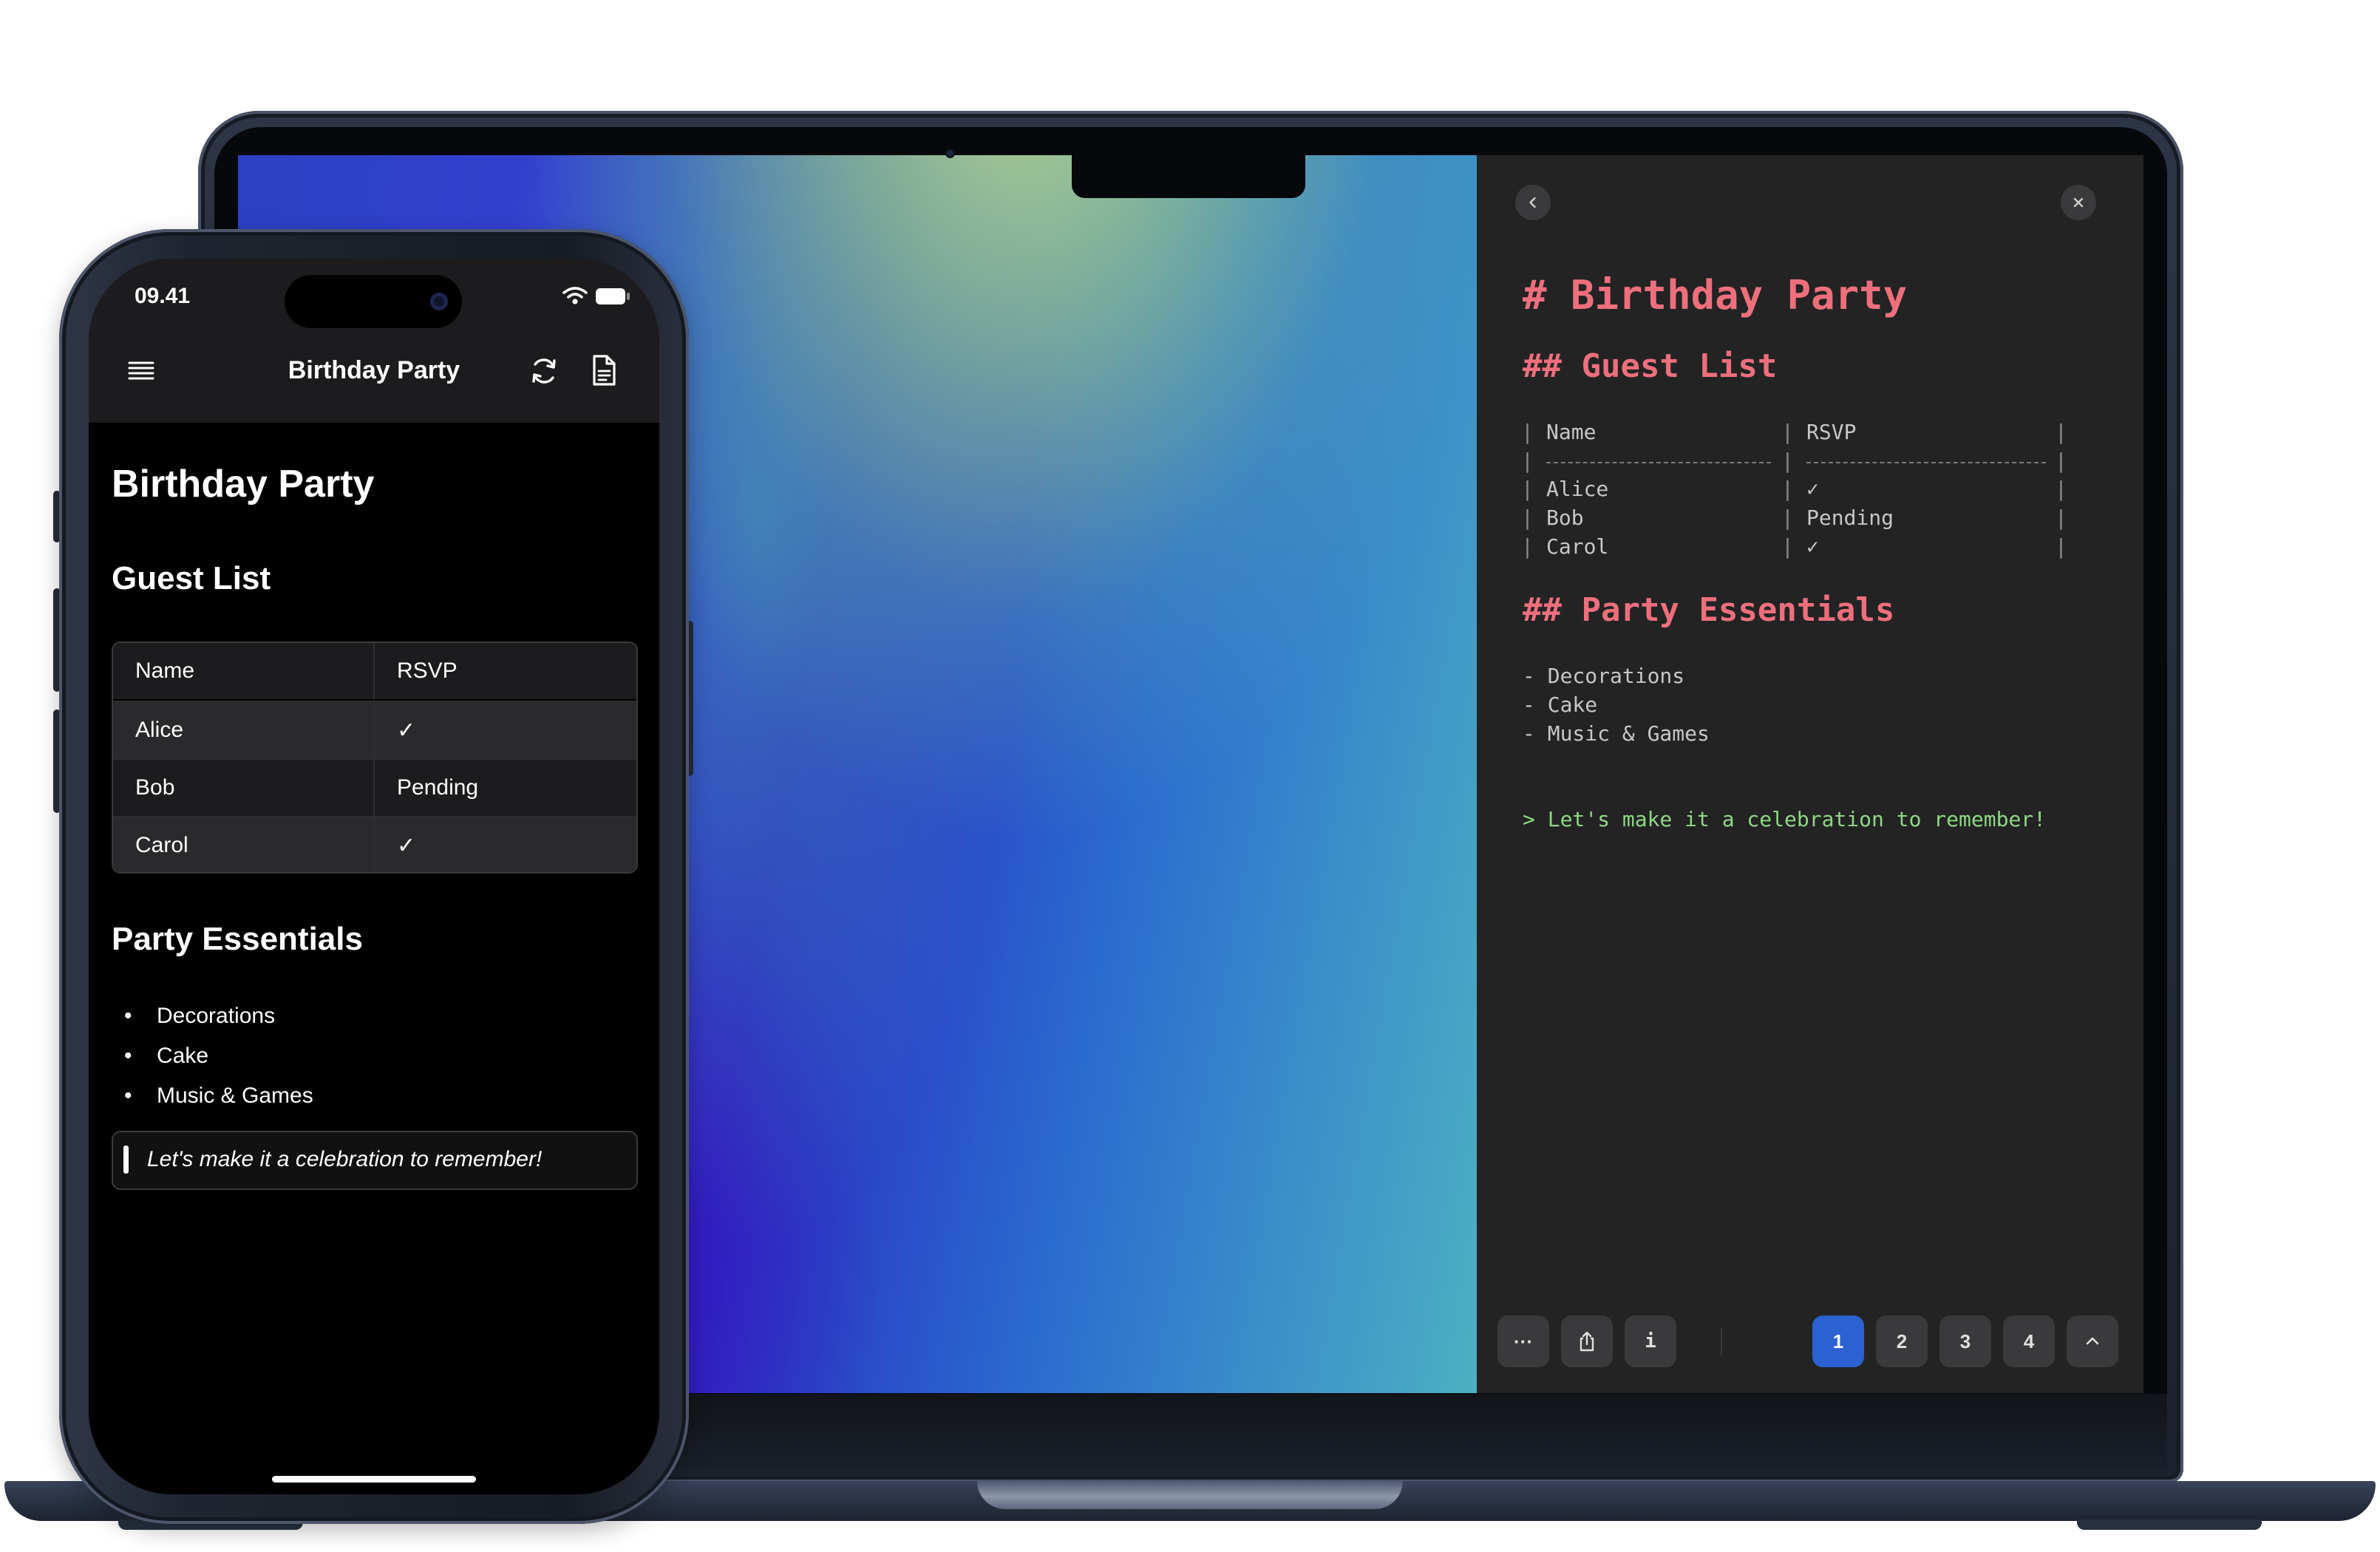  Describe the element at coordinates (1523, 1342) in the screenshot. I see `more-button: ···` at that location.